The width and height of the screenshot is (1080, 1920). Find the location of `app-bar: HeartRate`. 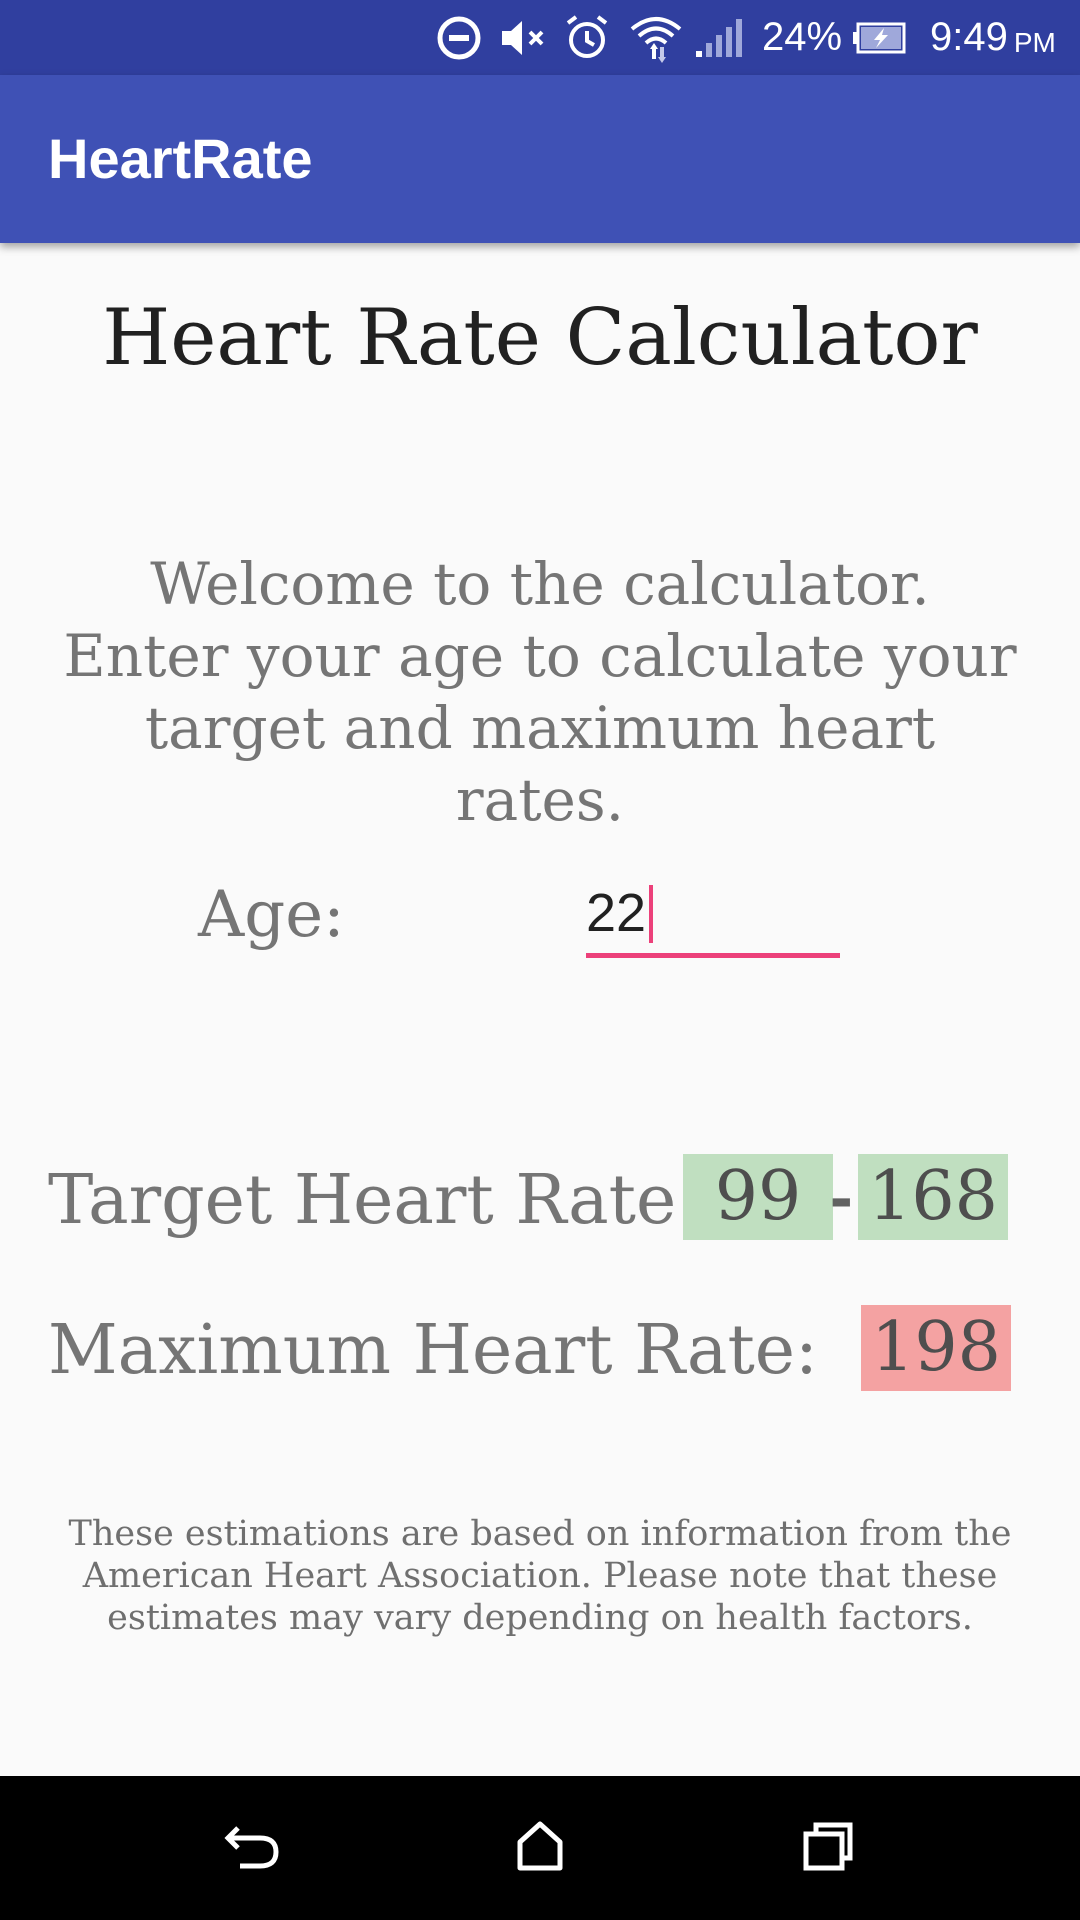

app-bar: HeartRate is located at coordinates (540, 159).